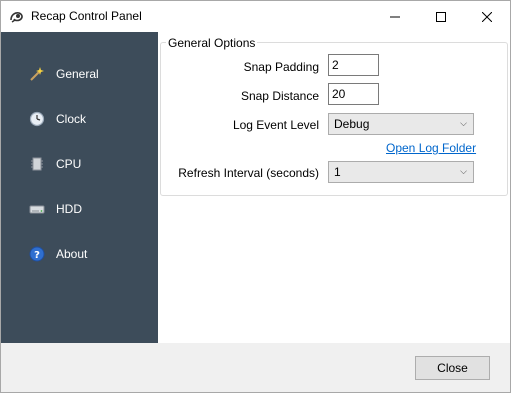 This screenshot has height=393, width=511. What do you see at coordinates (248, 173) in the screenshot?
I see `refresh-interval-label: Refresh Interval (seconds)` at bounding box center [248, 173].